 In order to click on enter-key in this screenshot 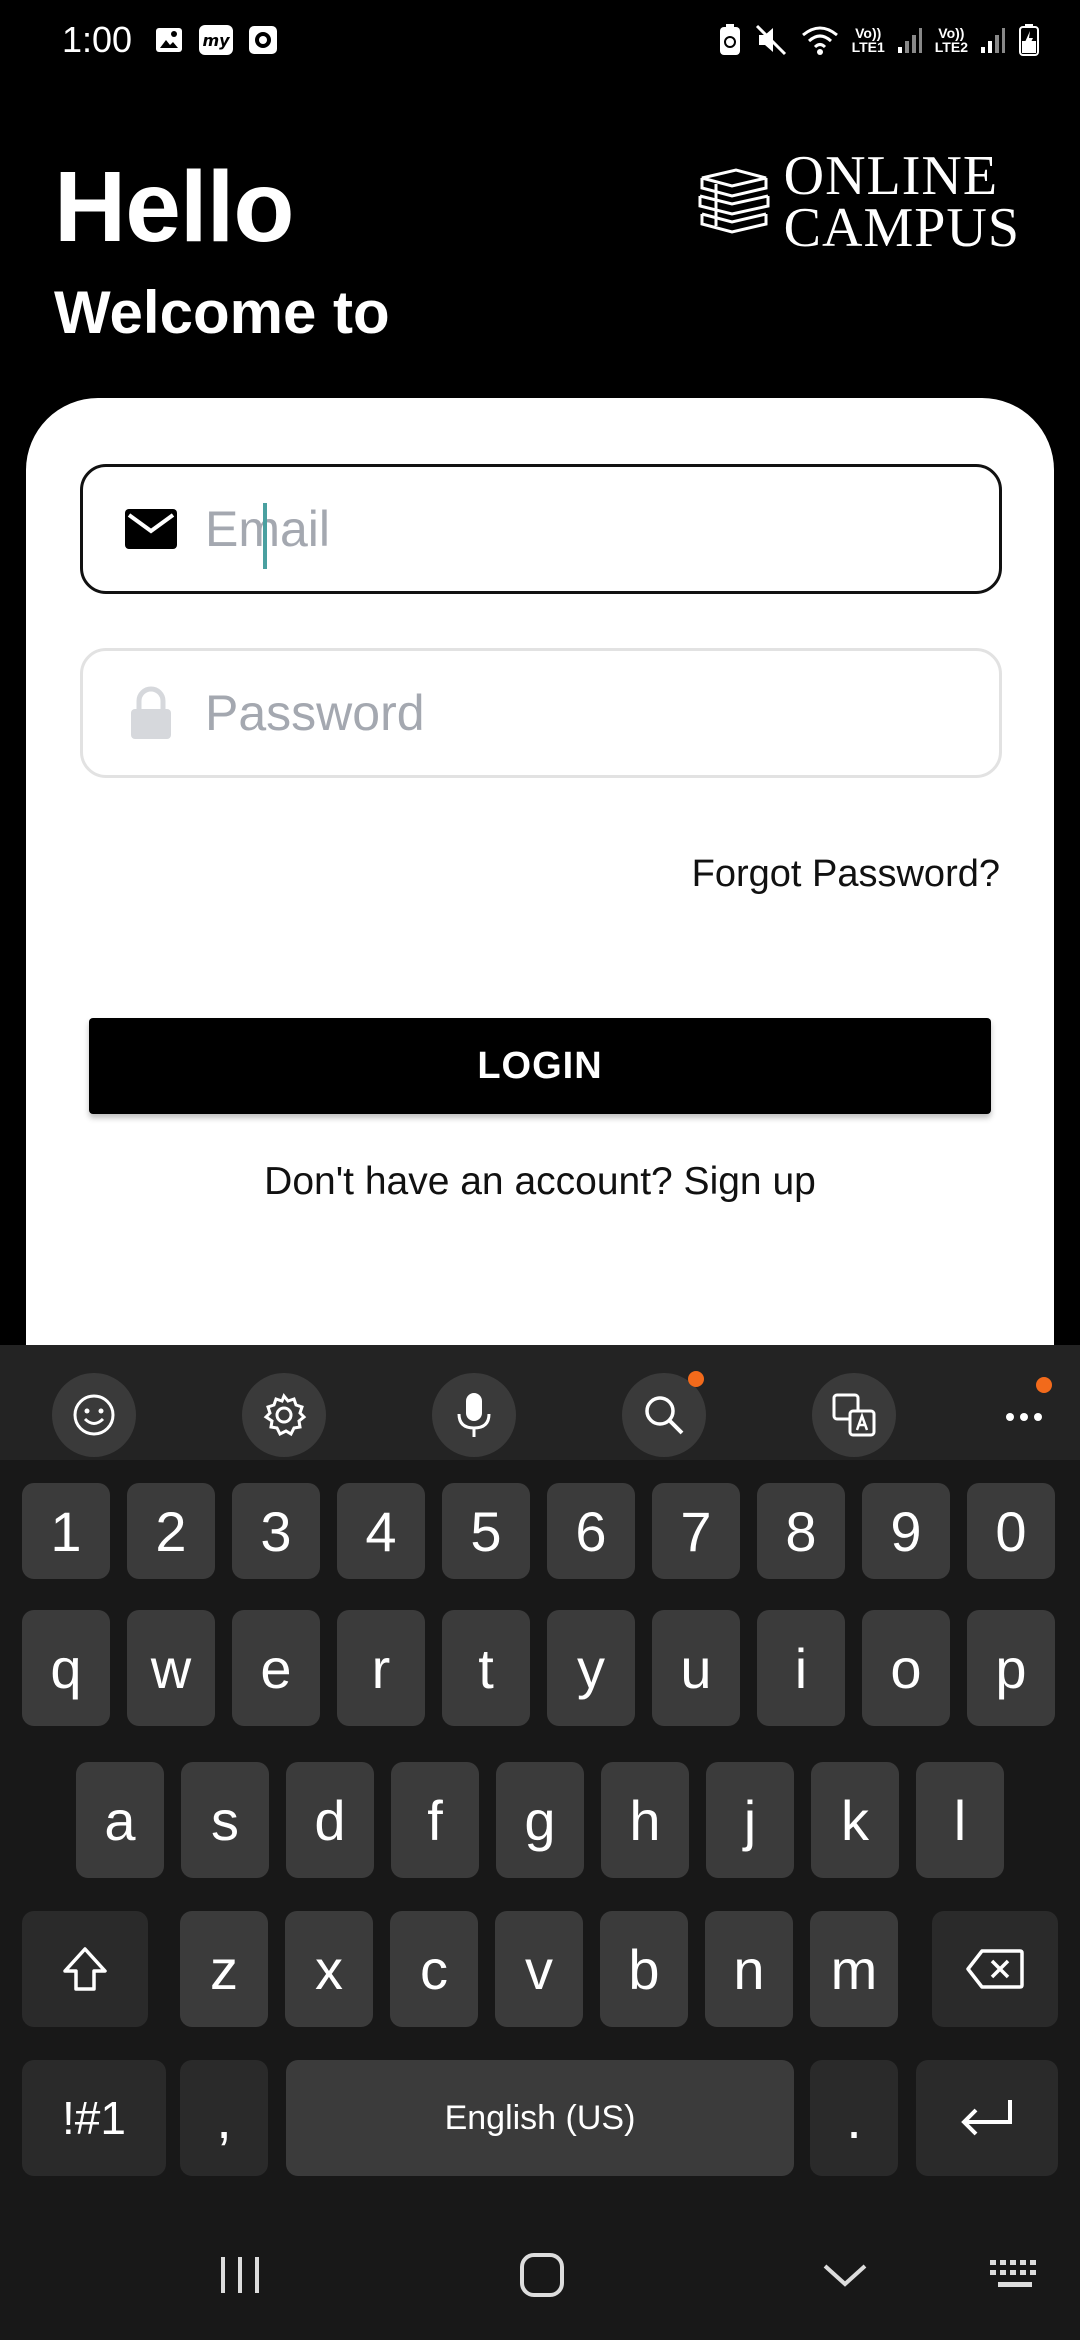, I will do `click(987, 2118)`.